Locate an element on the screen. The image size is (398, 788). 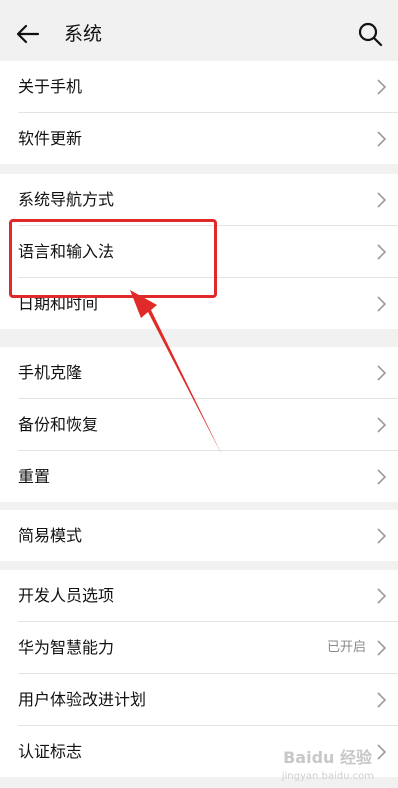
page-title: 系统 is located at coordinates (83, 34).